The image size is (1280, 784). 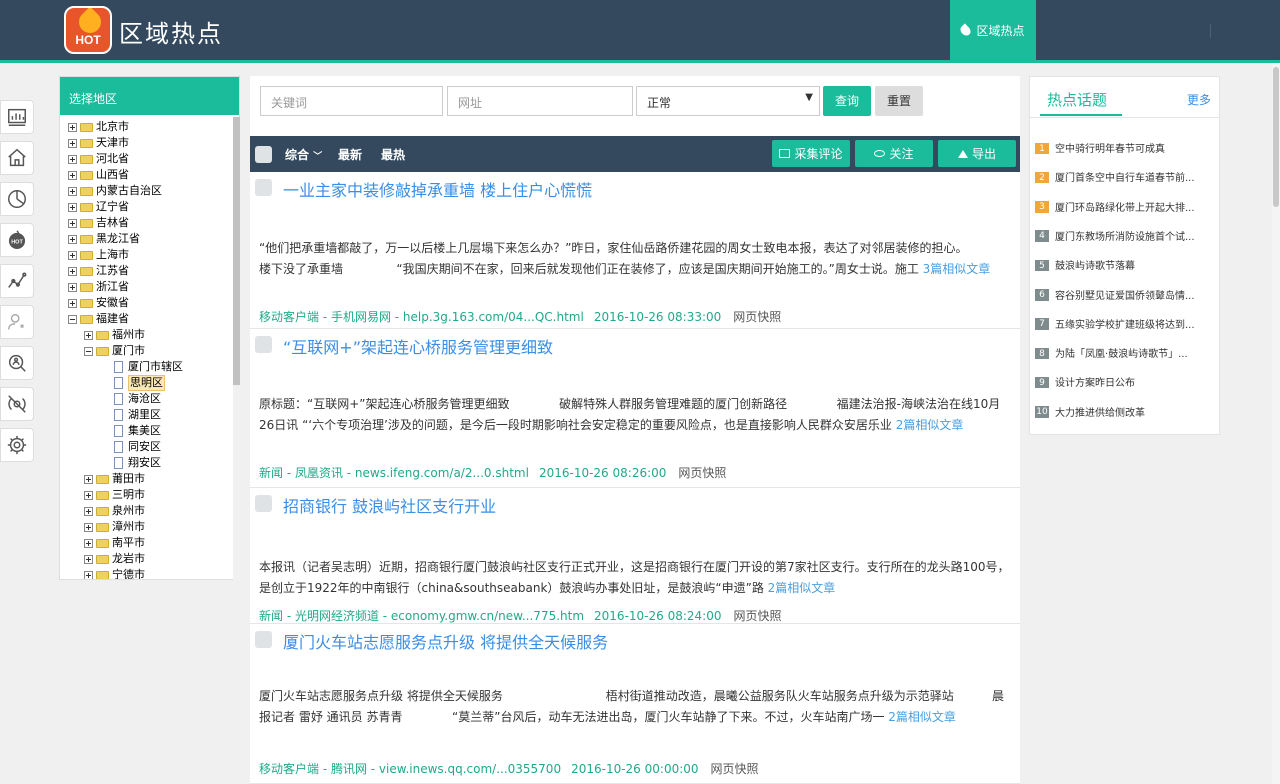 What do you see at coordinates (146, 495) in the screenshot?
I see `tree-node: 三明市` at bounding box center [146, 495].